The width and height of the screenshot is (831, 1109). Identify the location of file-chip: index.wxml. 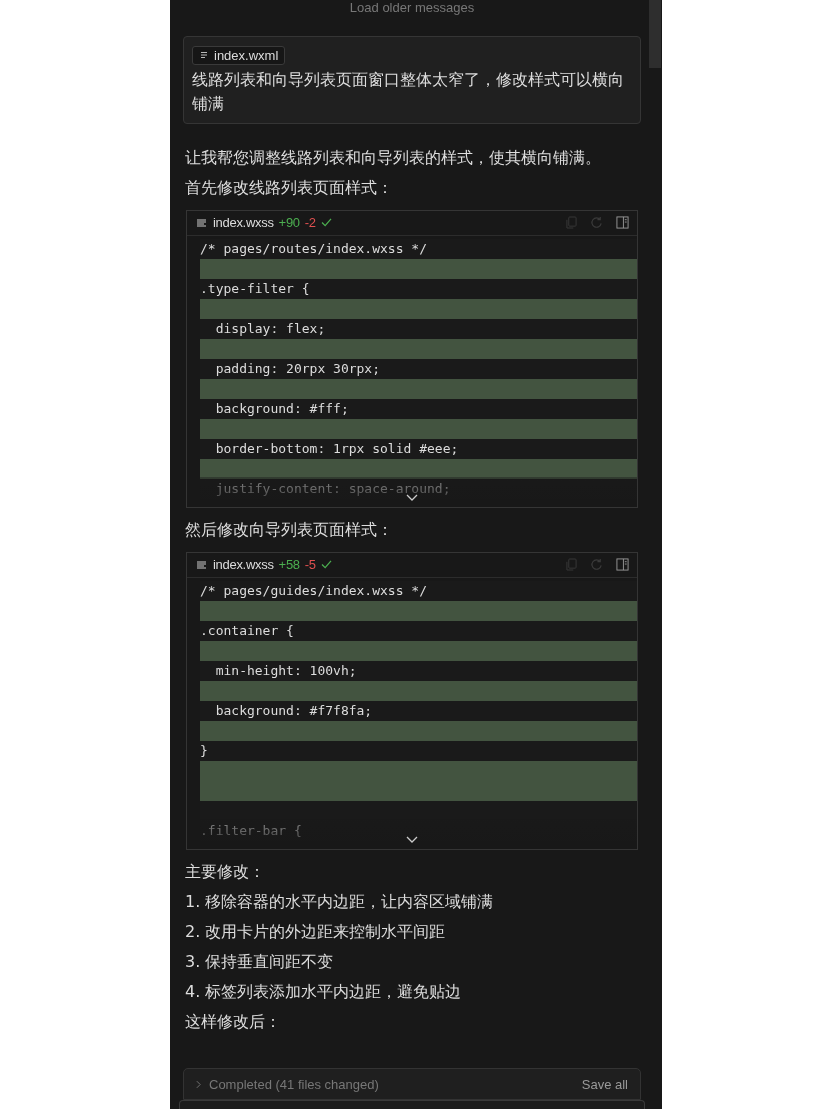
(239, 55).